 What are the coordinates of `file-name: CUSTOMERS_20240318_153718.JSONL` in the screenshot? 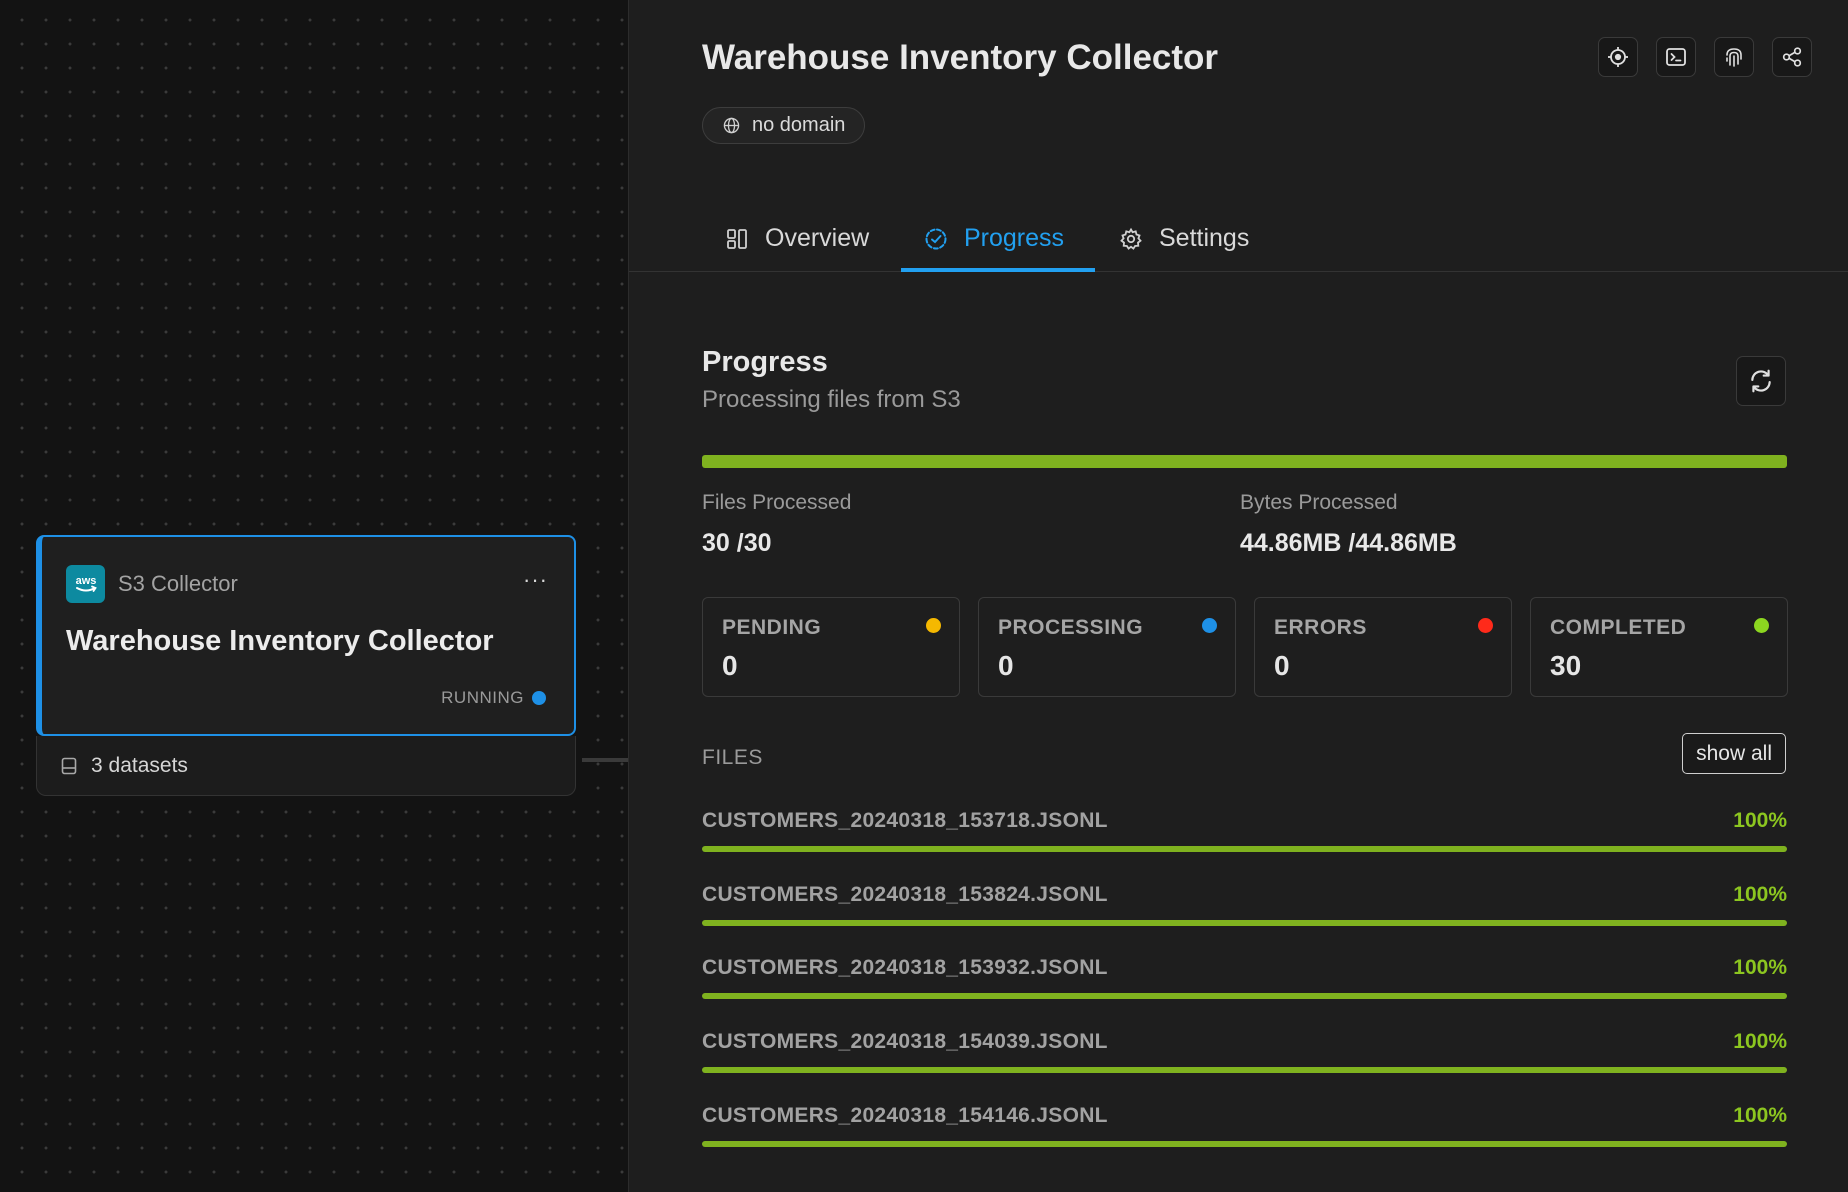 It's located at (905, 820).